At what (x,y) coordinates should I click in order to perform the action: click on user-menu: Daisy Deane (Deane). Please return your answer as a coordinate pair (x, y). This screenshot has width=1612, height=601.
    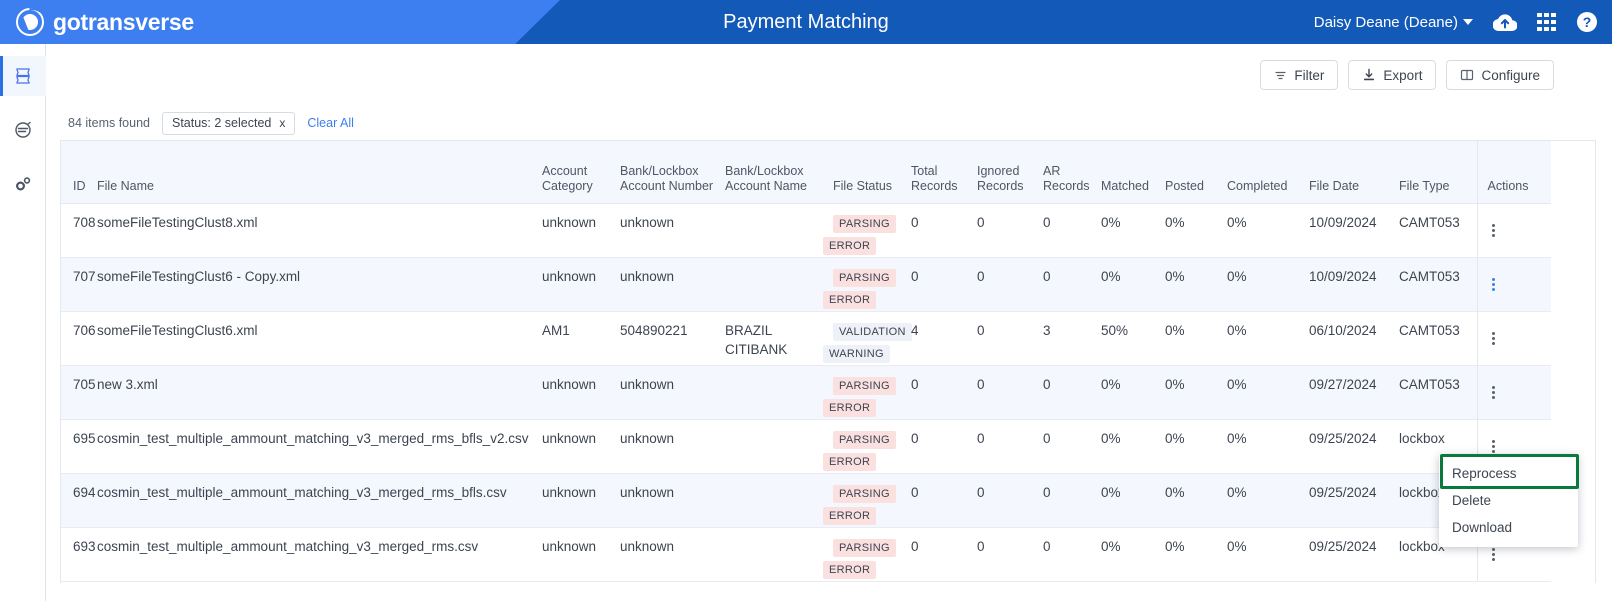
    Looking at the image, I should click on (1393, 22).